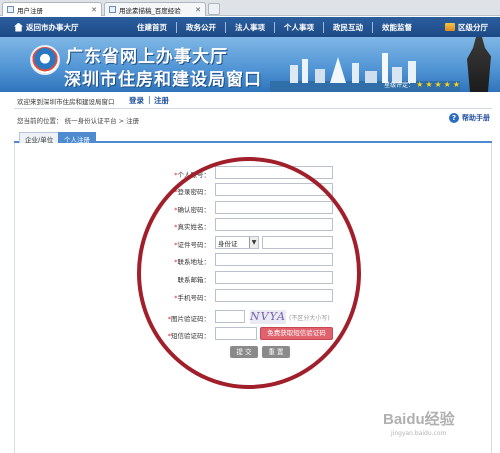  I want to click on form-row-email: 联系邮箱：, so click(250, 278).